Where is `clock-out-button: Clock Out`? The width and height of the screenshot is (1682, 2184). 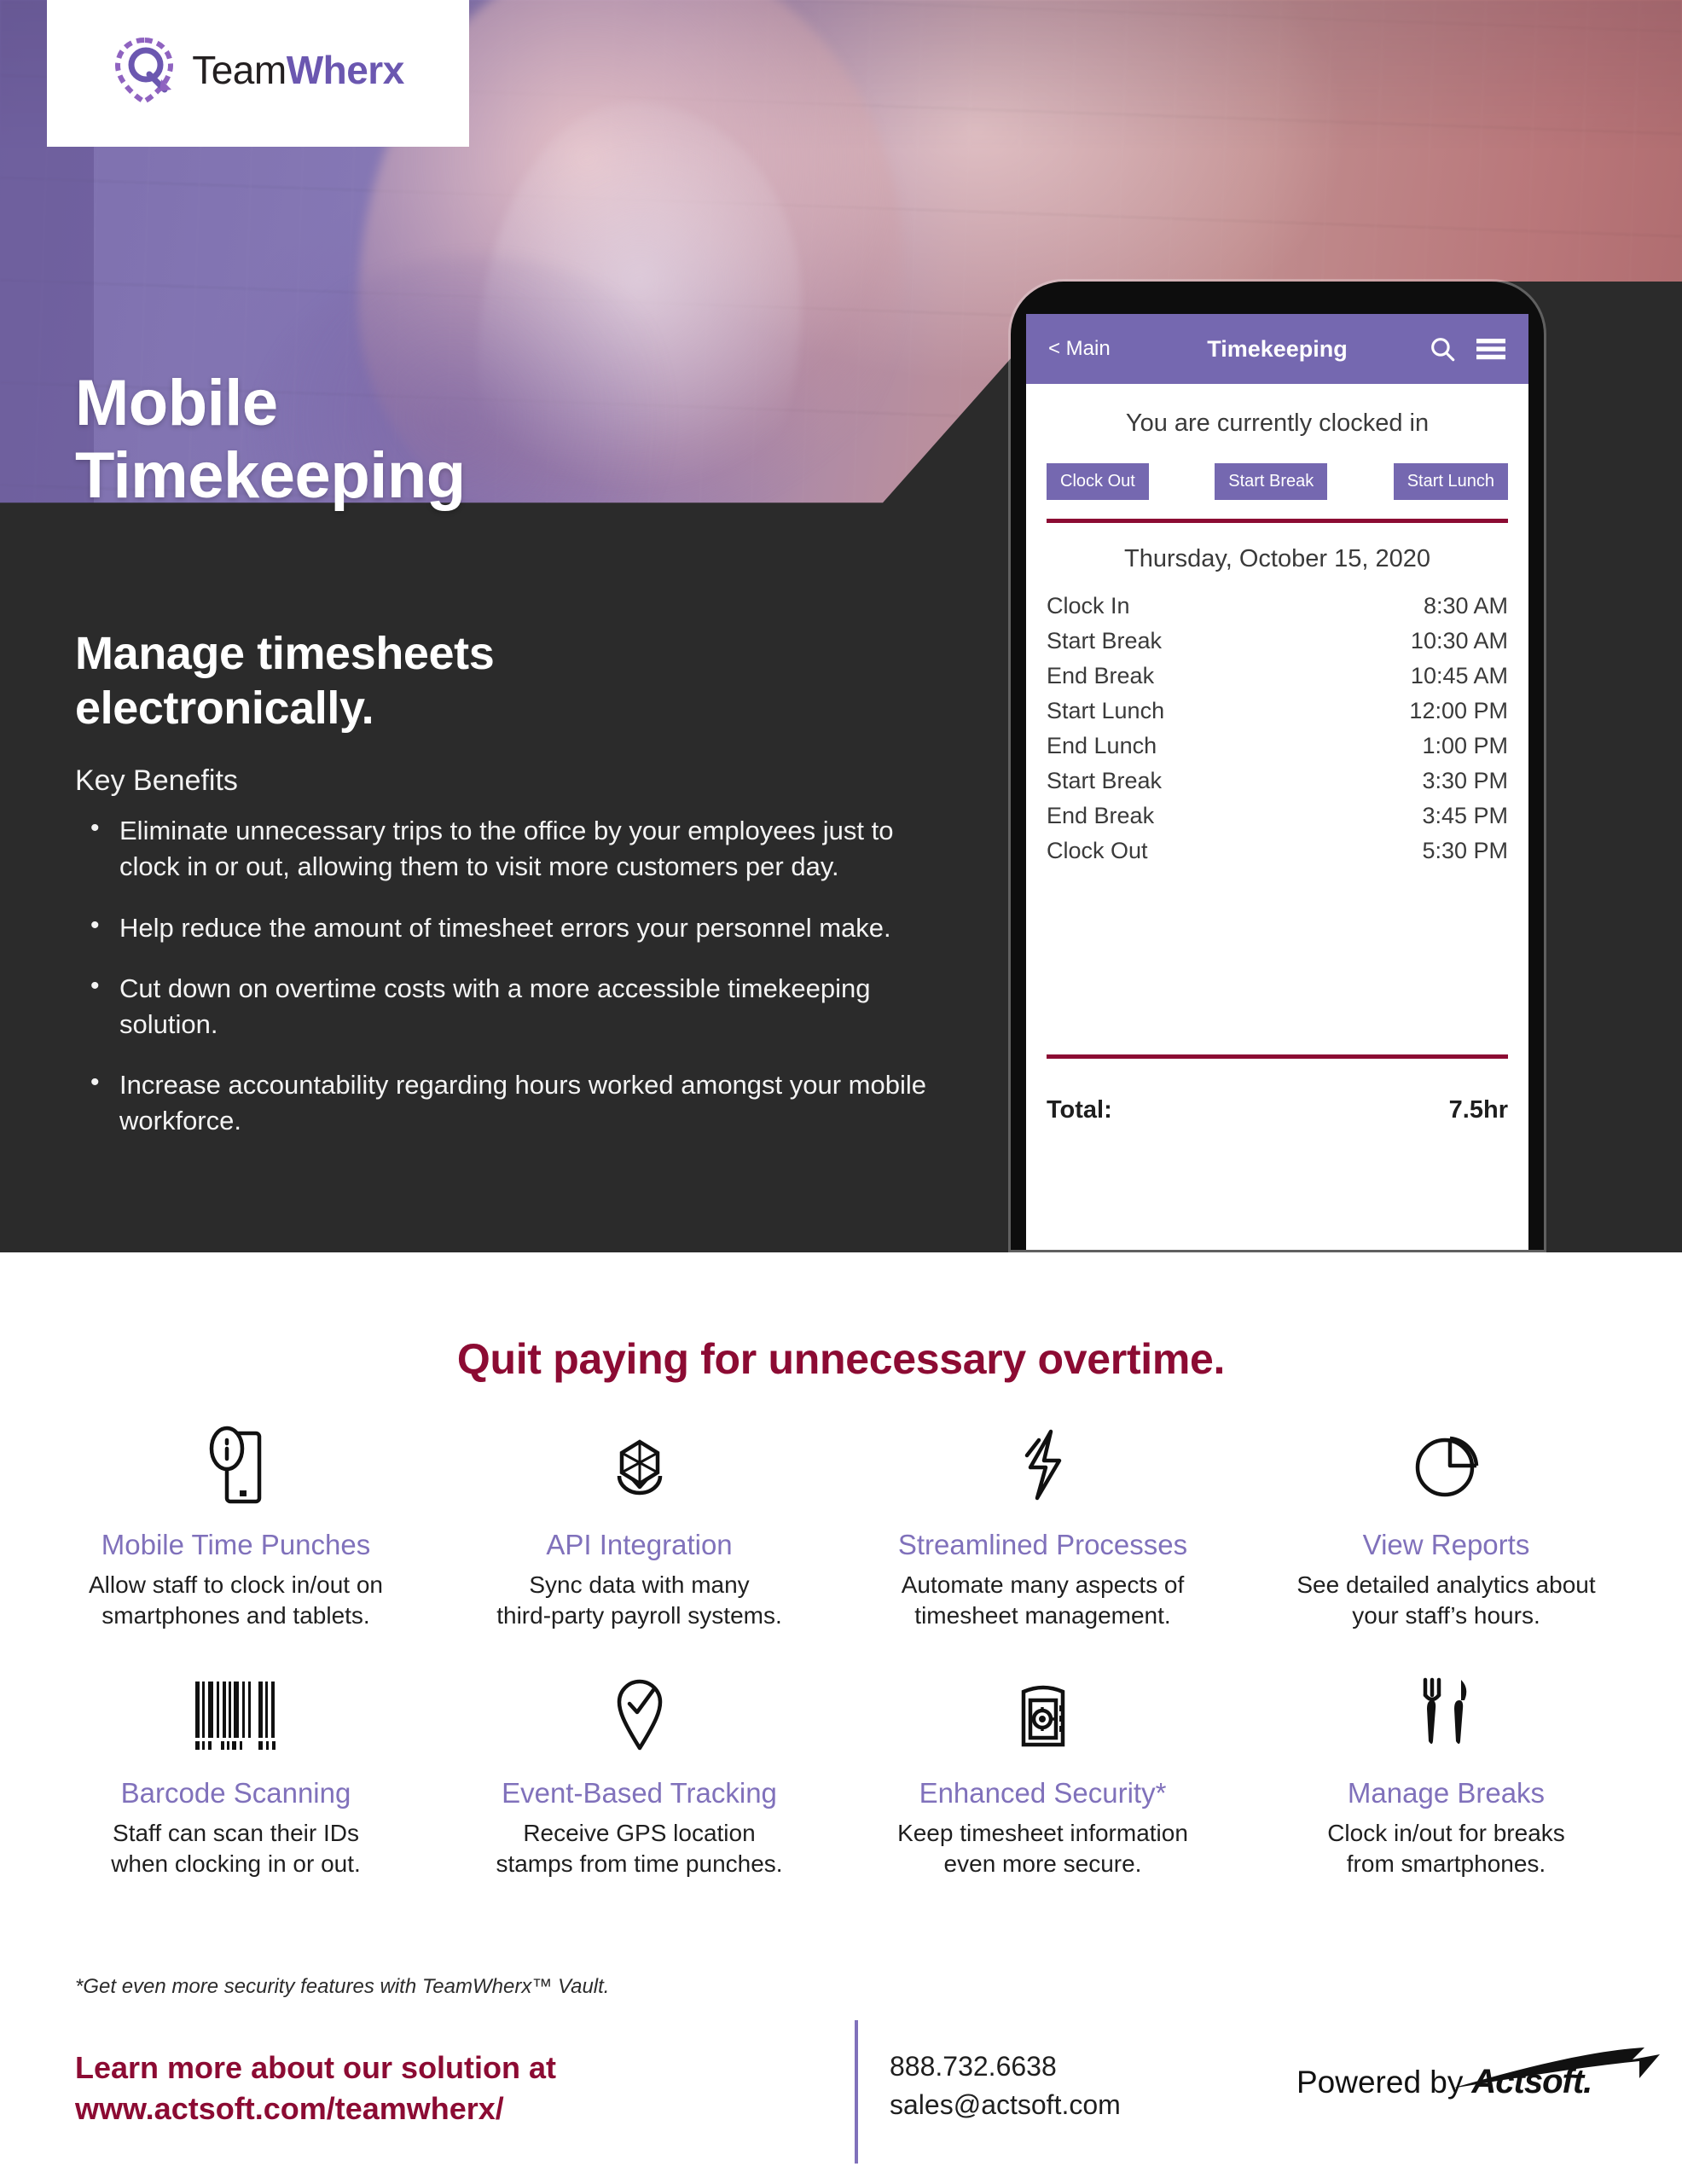
clock-out-button: Clock Out is located at coordinates (1098, 482).